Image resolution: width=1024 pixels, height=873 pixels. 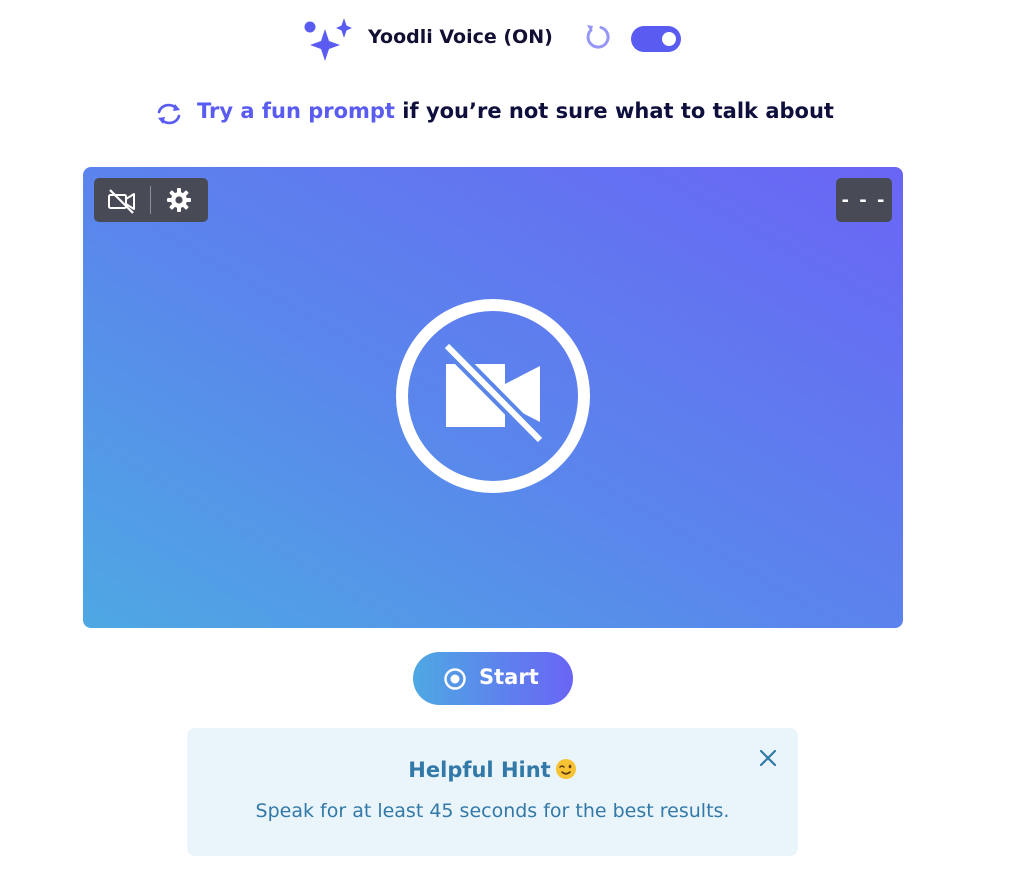 I want to click on prompt-rest-text: if you’re not sure what to talk about, so click(x=614, y=111).